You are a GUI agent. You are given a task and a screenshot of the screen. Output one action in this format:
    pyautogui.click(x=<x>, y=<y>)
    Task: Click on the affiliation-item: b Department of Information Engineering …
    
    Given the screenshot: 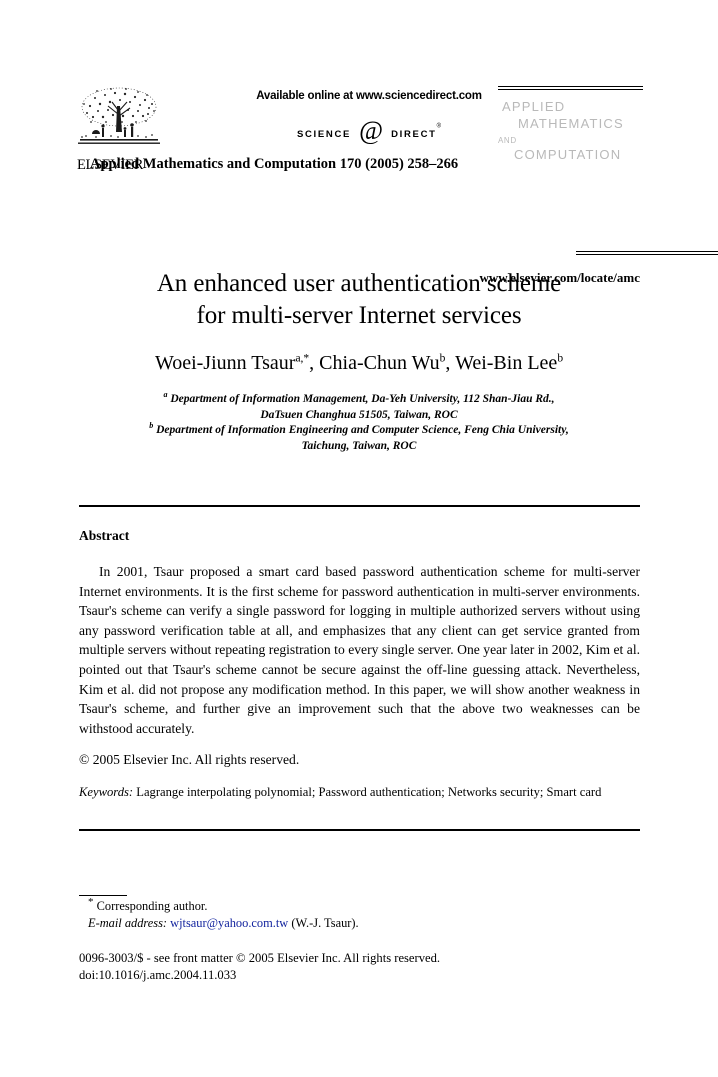 What is the action you would take?
    pyautogui.click(x=359, y=430)
    